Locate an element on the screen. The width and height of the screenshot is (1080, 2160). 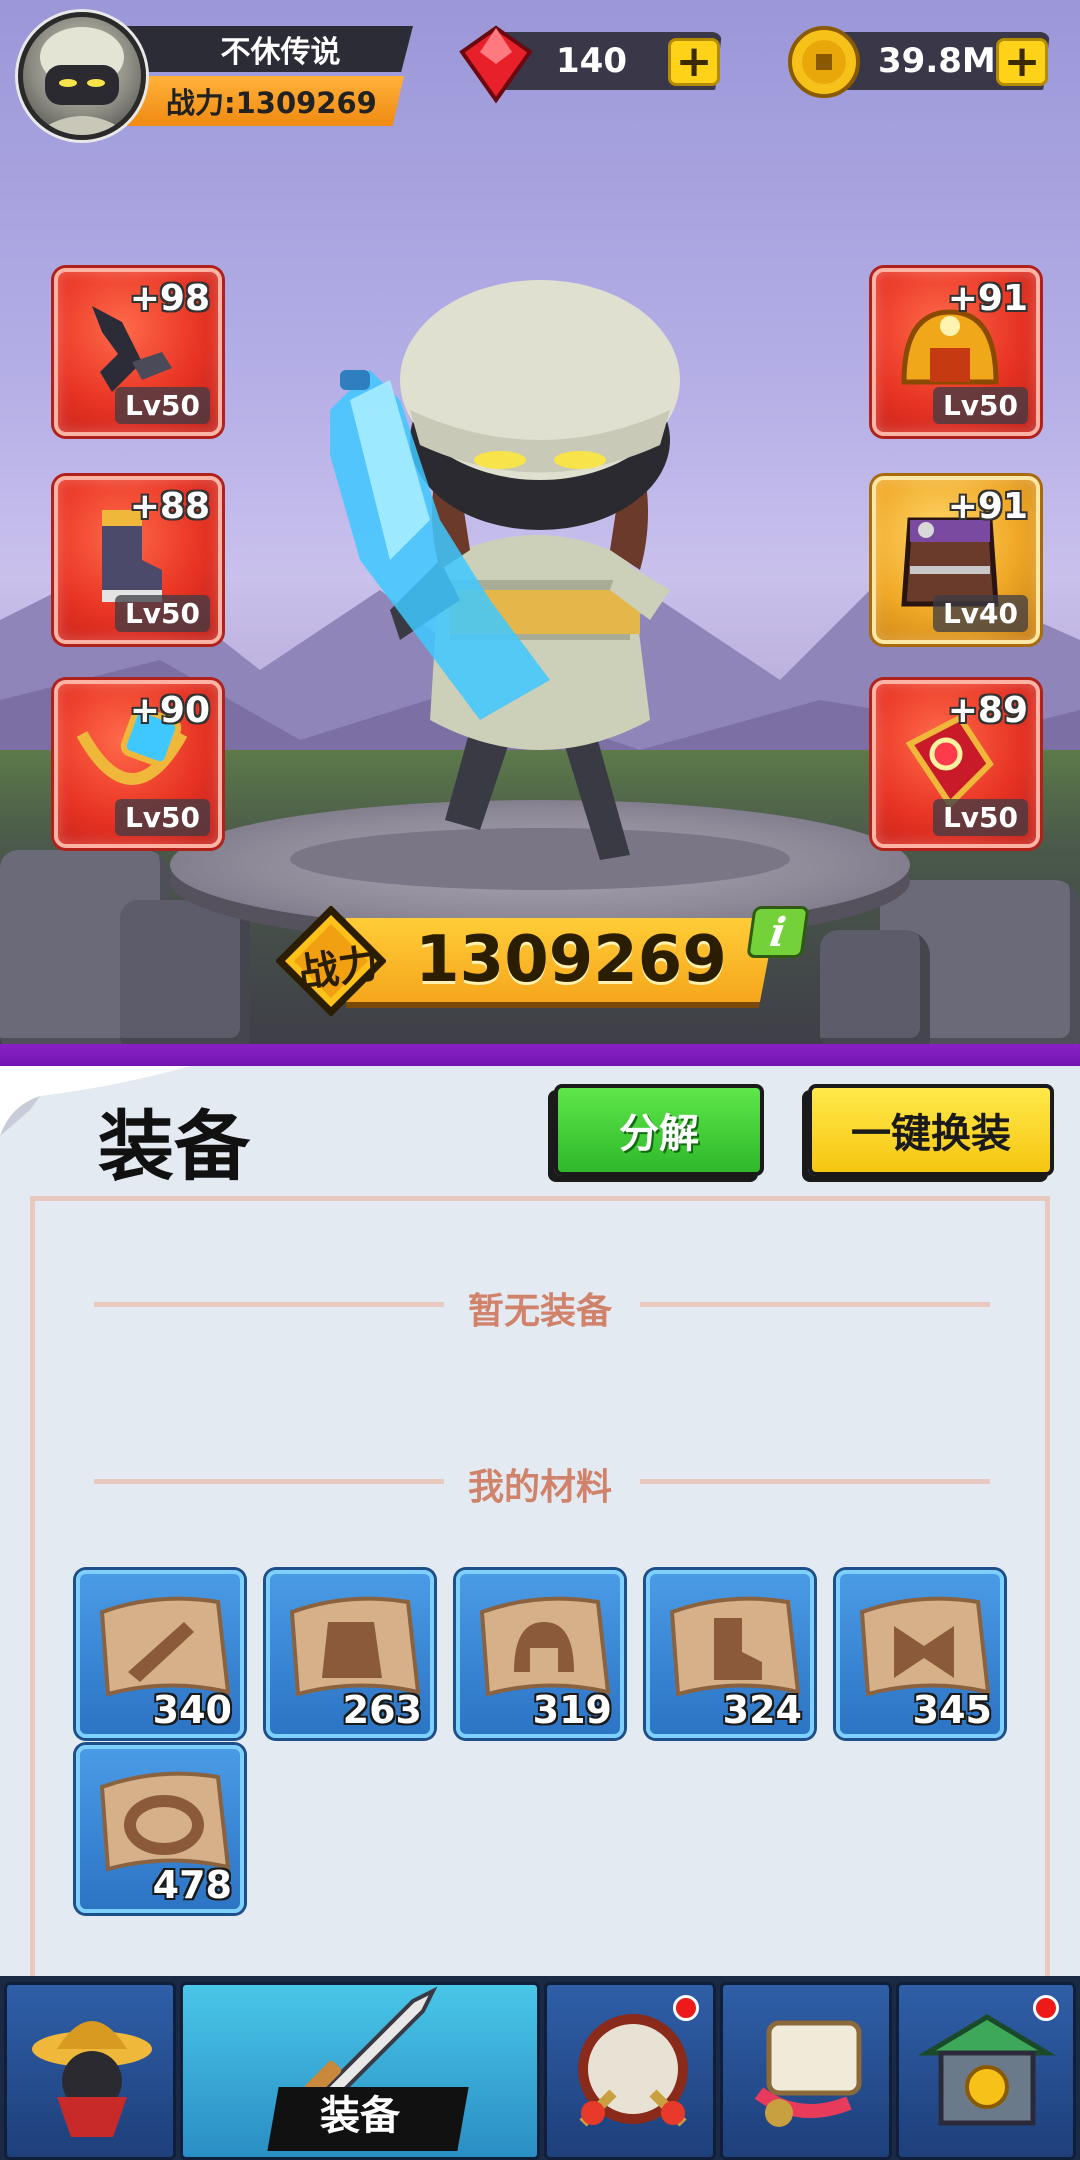
equipment-slot-helmet: +91 Lv50 is located at coordinates (956, 352).